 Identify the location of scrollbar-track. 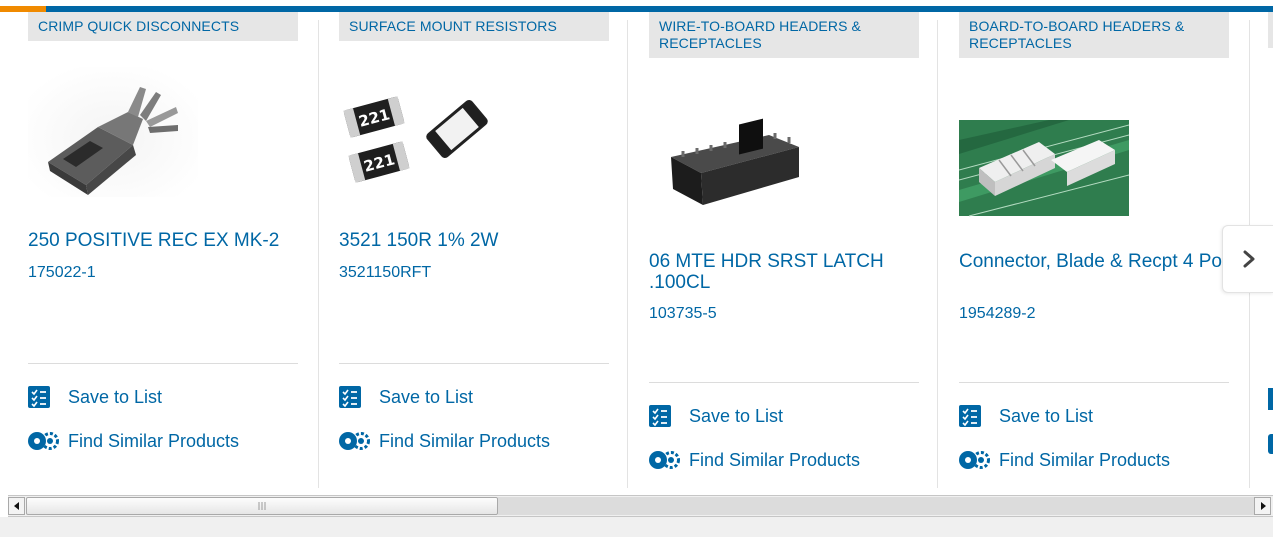
(876, 506).